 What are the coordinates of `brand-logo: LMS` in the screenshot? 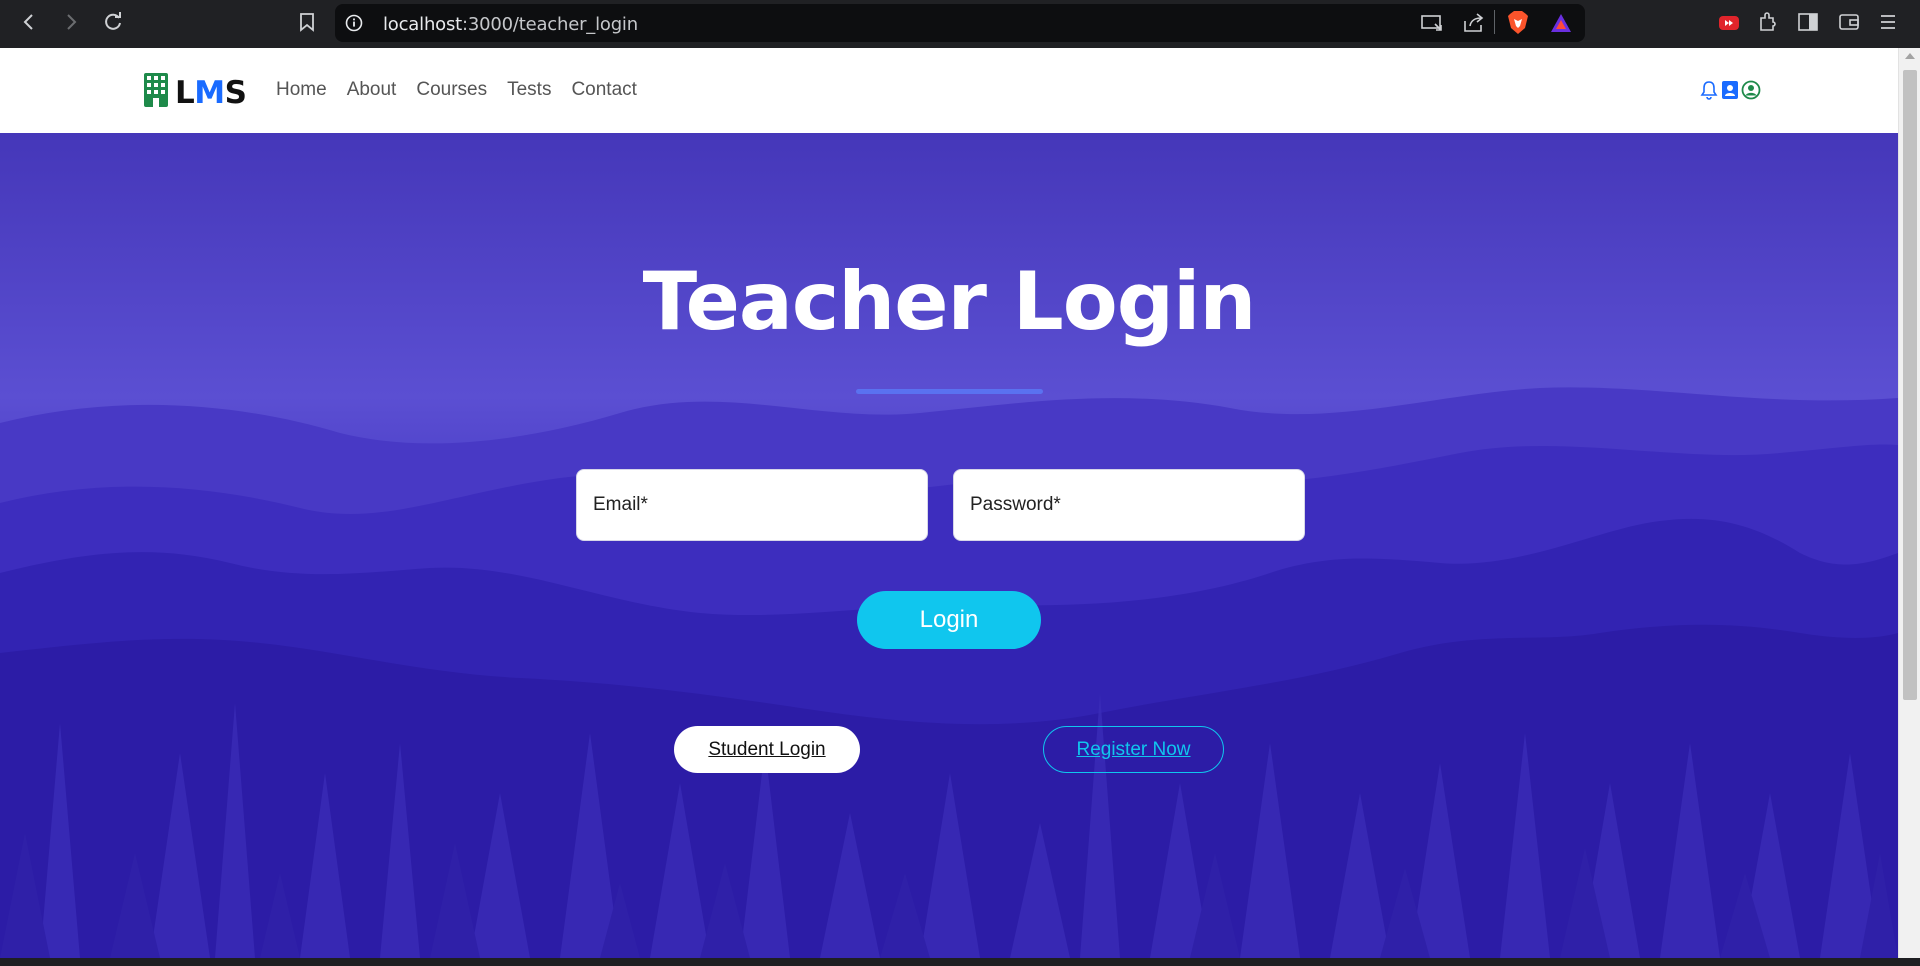 It's located at (195, 92).